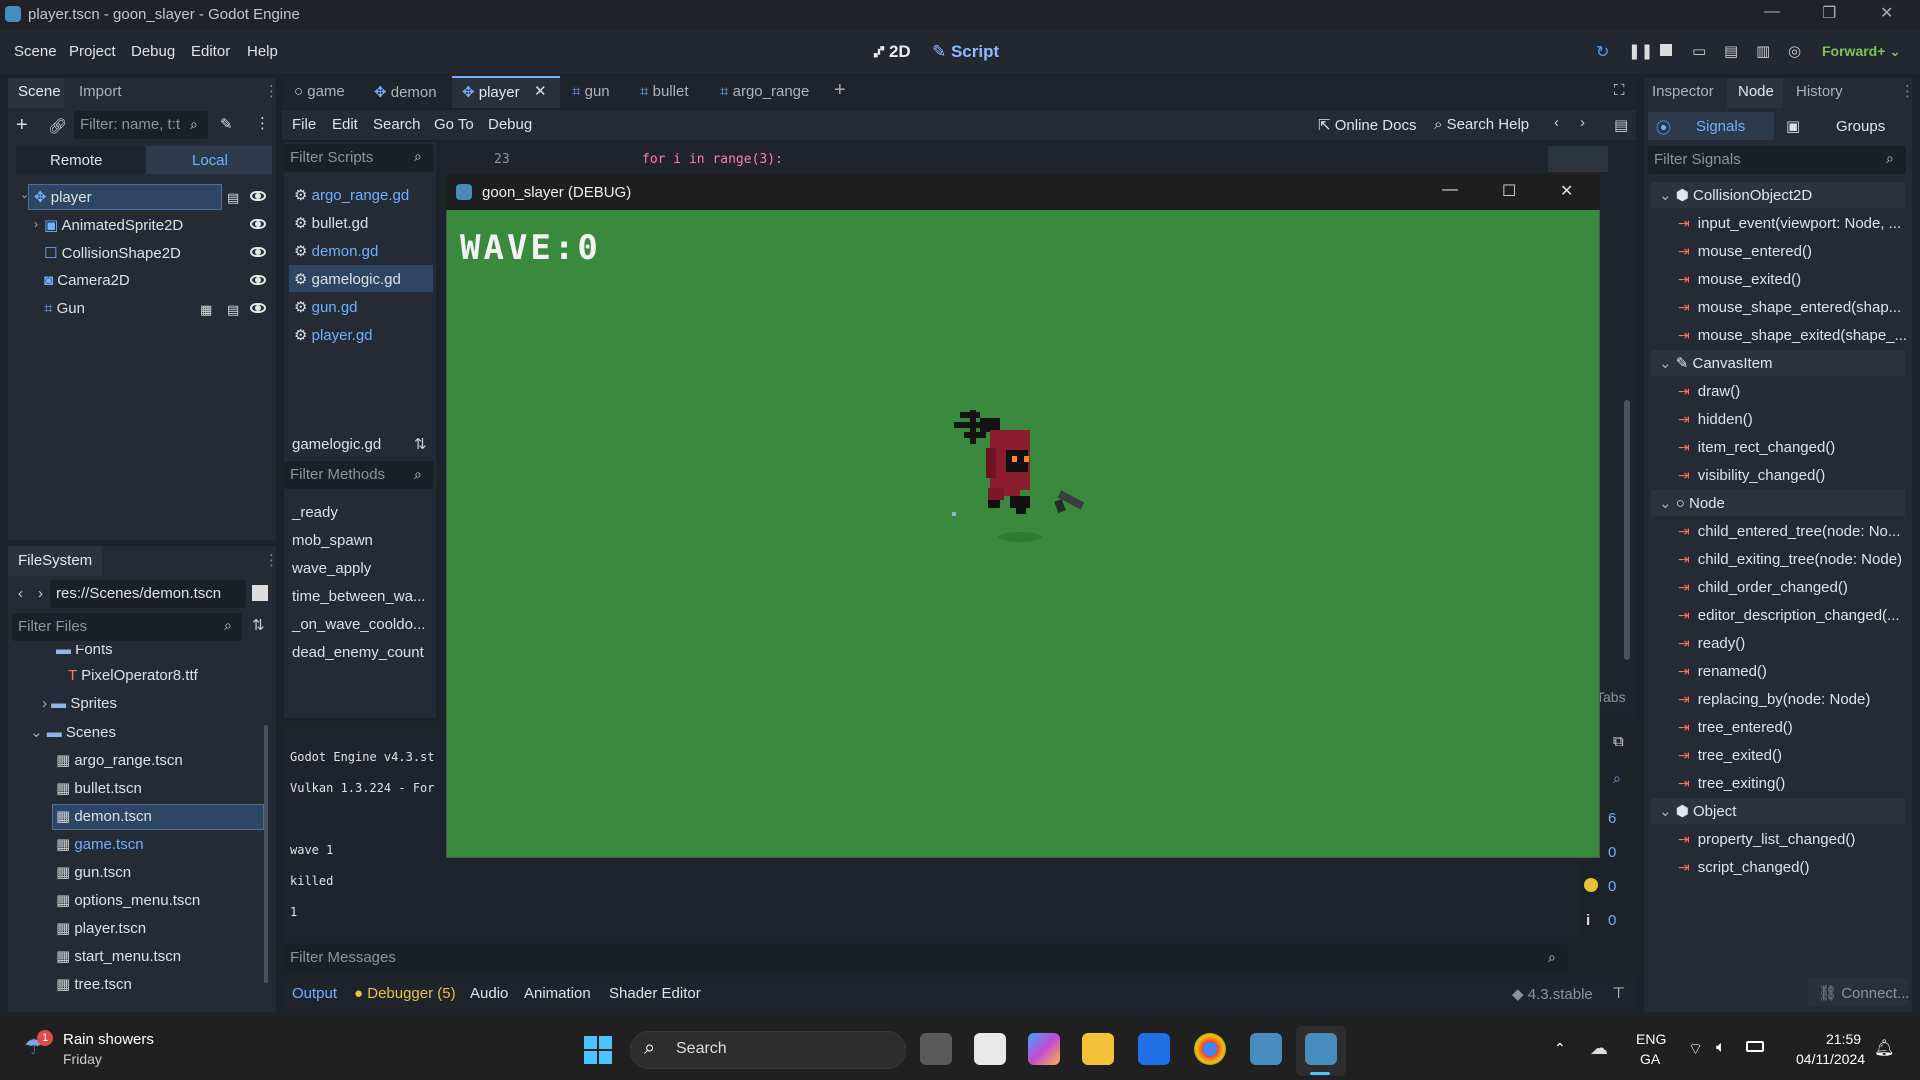 The image size is (1920, 1080). What do you see at coordinates (489, 993) in the screenshot?
I see `tab-audio: Audio` at bounding box center [489, 993].